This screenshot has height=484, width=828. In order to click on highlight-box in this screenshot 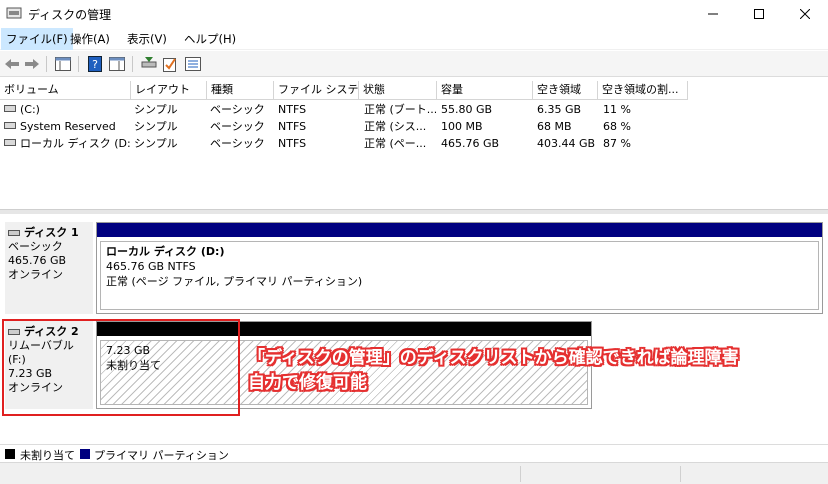, I will do `click(121, 367)`.